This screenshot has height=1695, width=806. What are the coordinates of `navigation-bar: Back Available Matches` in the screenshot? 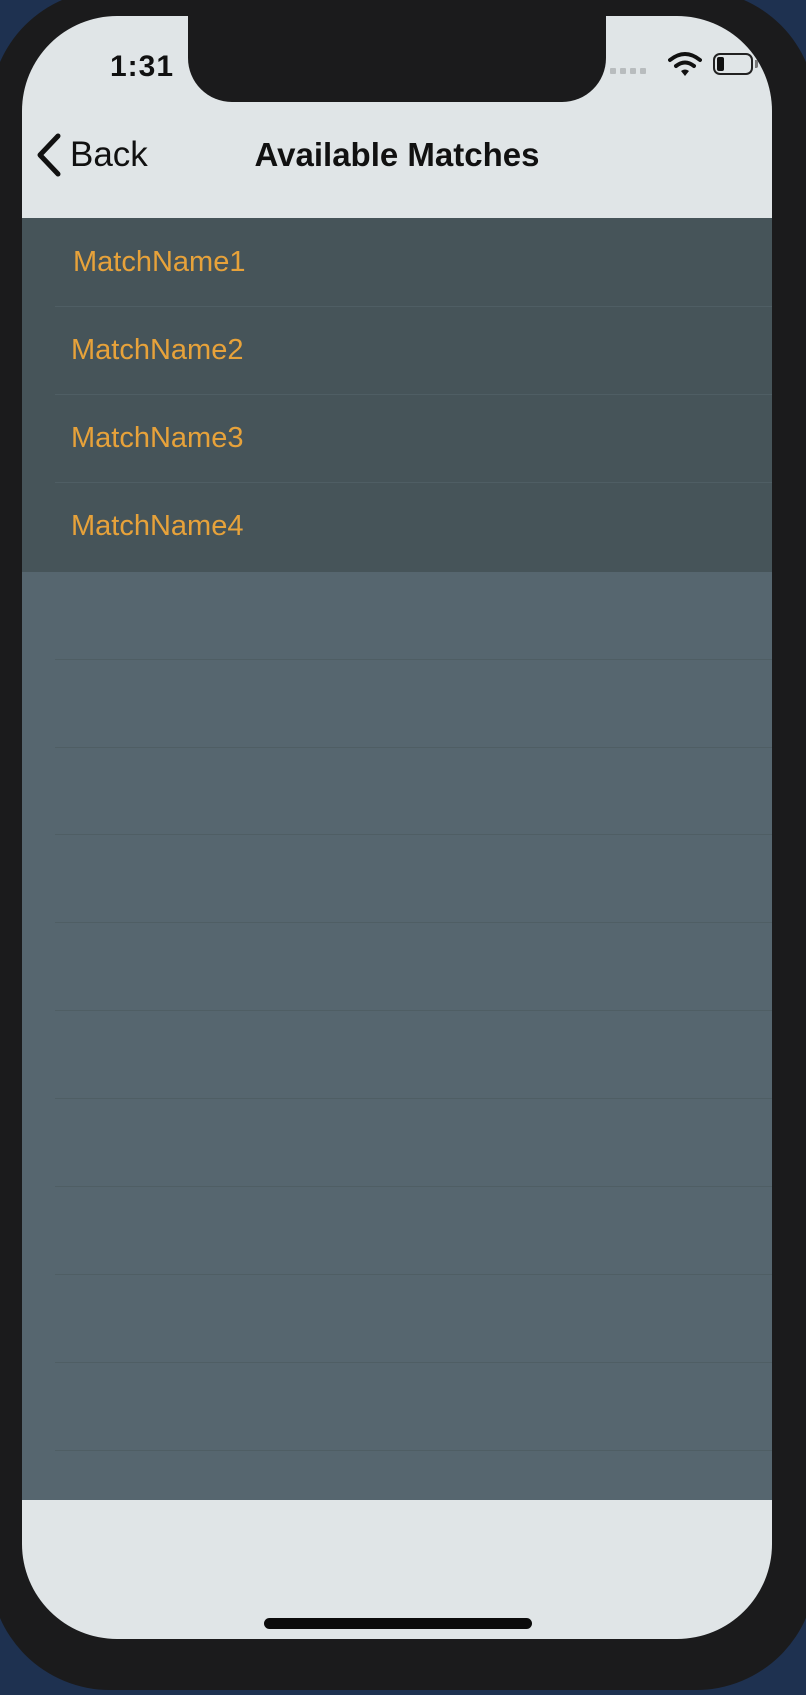 It's located at (397, 164).